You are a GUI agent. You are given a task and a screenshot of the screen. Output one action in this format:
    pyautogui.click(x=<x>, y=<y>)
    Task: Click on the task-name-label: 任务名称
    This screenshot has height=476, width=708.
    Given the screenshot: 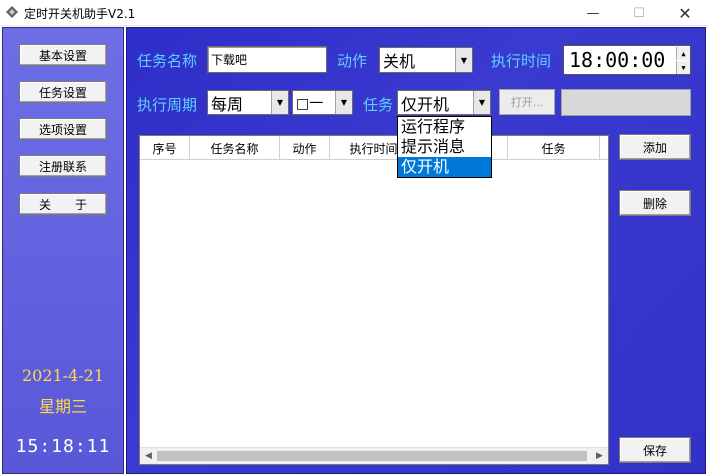 What is the action you would take?
    pyautogui.click(x=167, y=61)
    